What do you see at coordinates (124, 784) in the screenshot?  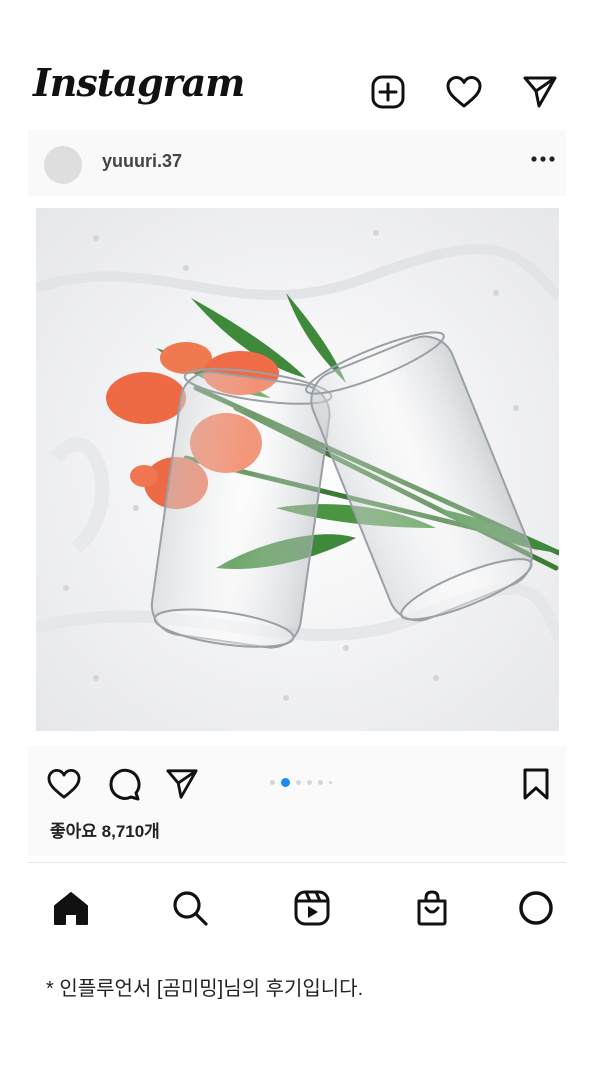 I see `comment-icon` at bounding box center [124, 784].